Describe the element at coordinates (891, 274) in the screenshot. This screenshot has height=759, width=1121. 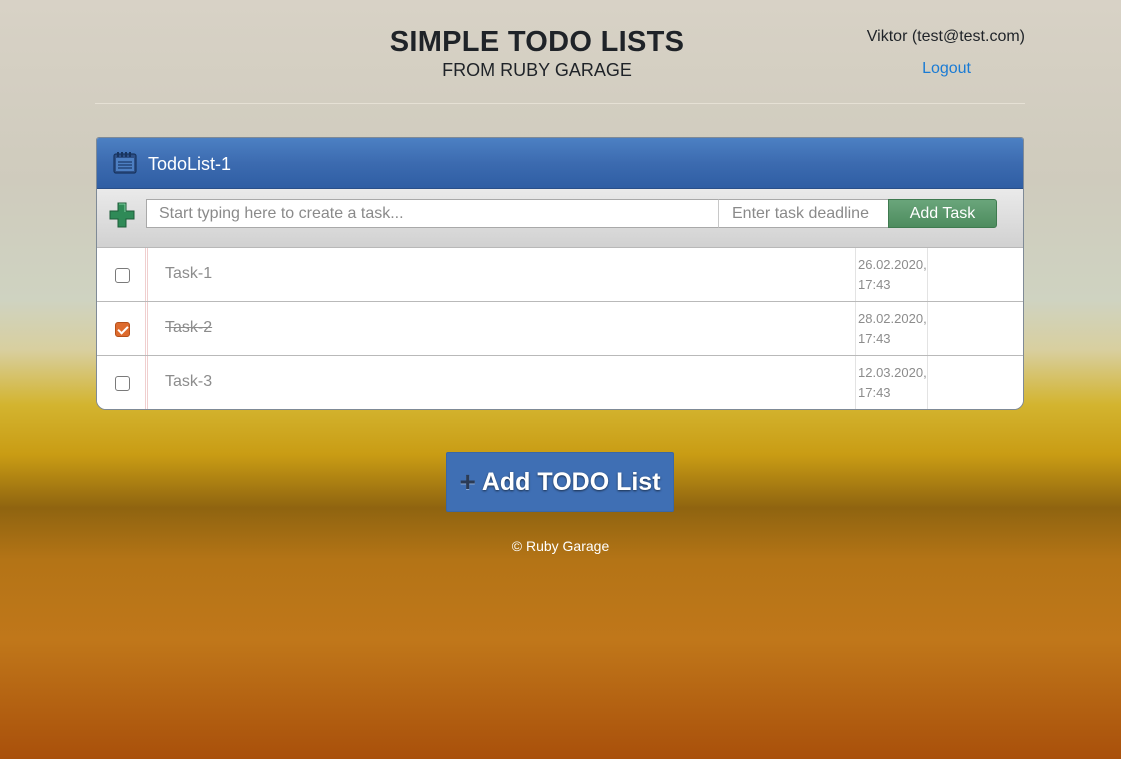
I see `task-deadline: 26.02.2020, 17:43` at that location.